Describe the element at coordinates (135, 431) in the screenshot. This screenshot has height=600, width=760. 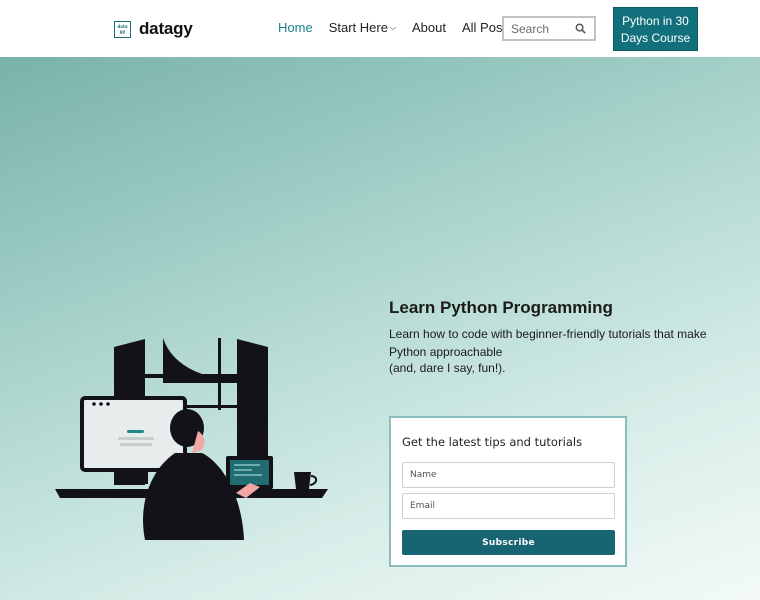
I see `monitor-accent` at that location.